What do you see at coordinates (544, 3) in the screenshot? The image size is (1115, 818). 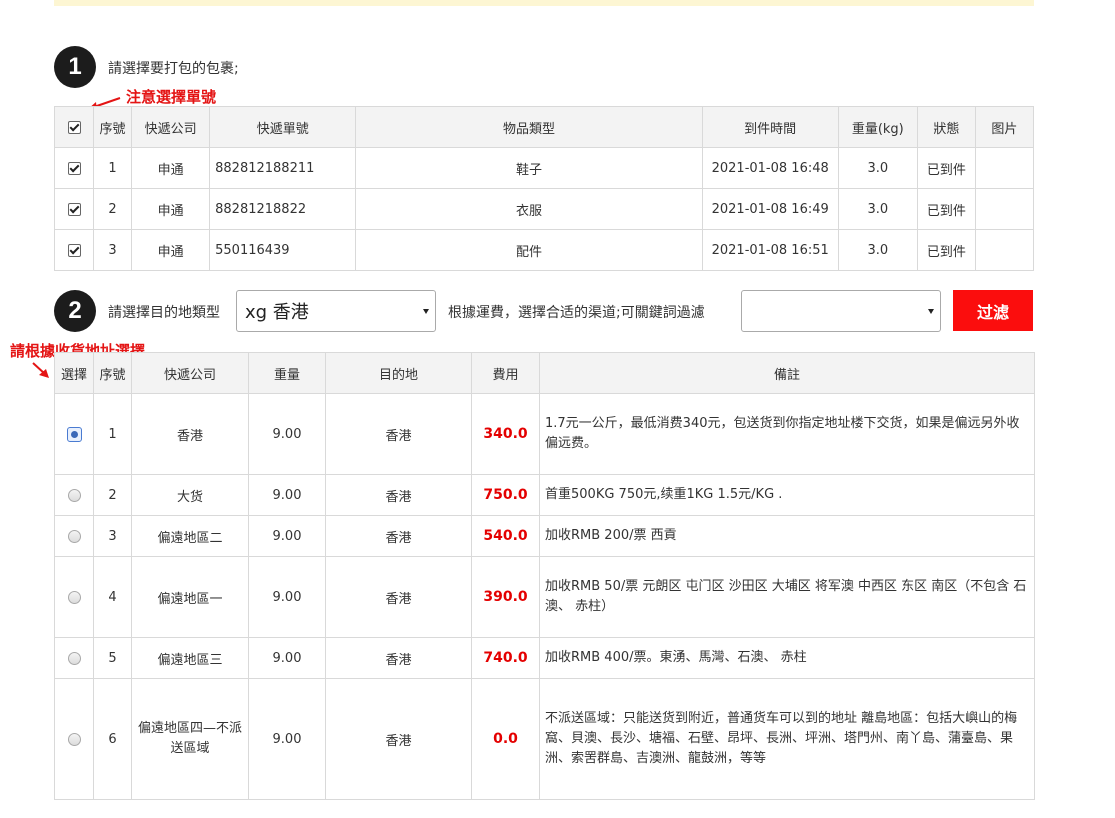 I see `notice-banner` at bounding box center [544, 3].